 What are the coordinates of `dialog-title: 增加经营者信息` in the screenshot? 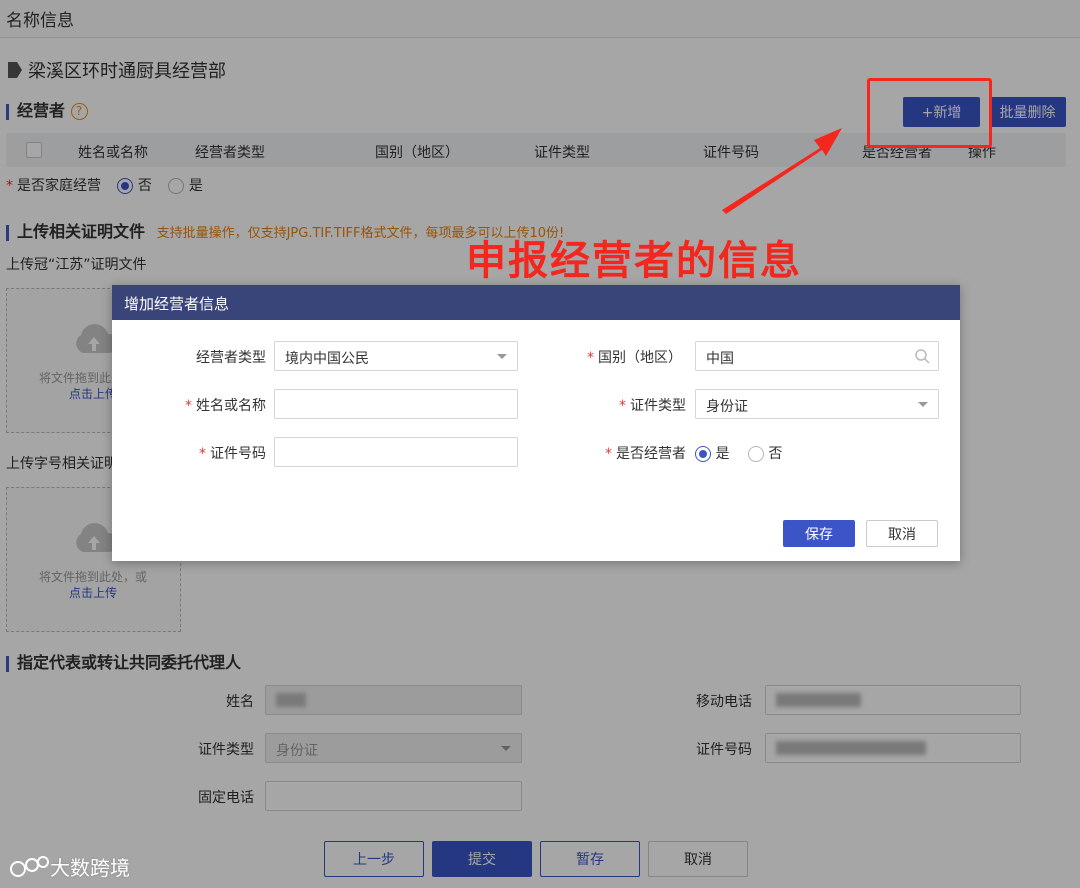 It's located at (536, 302).